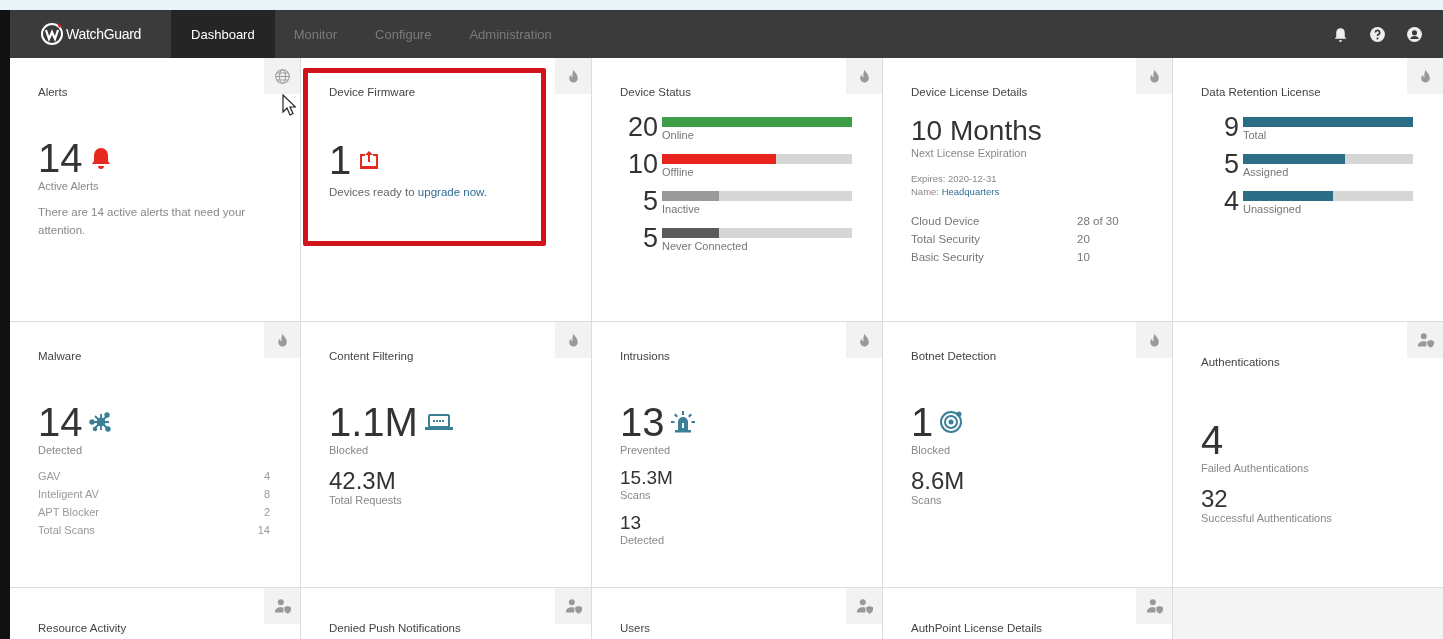 The width and height of the screenshot is (1443, 639). What do you see at coordinates (682, 422) in the screenshot?
I see `siren-icon` at bounding box center [682, 422].